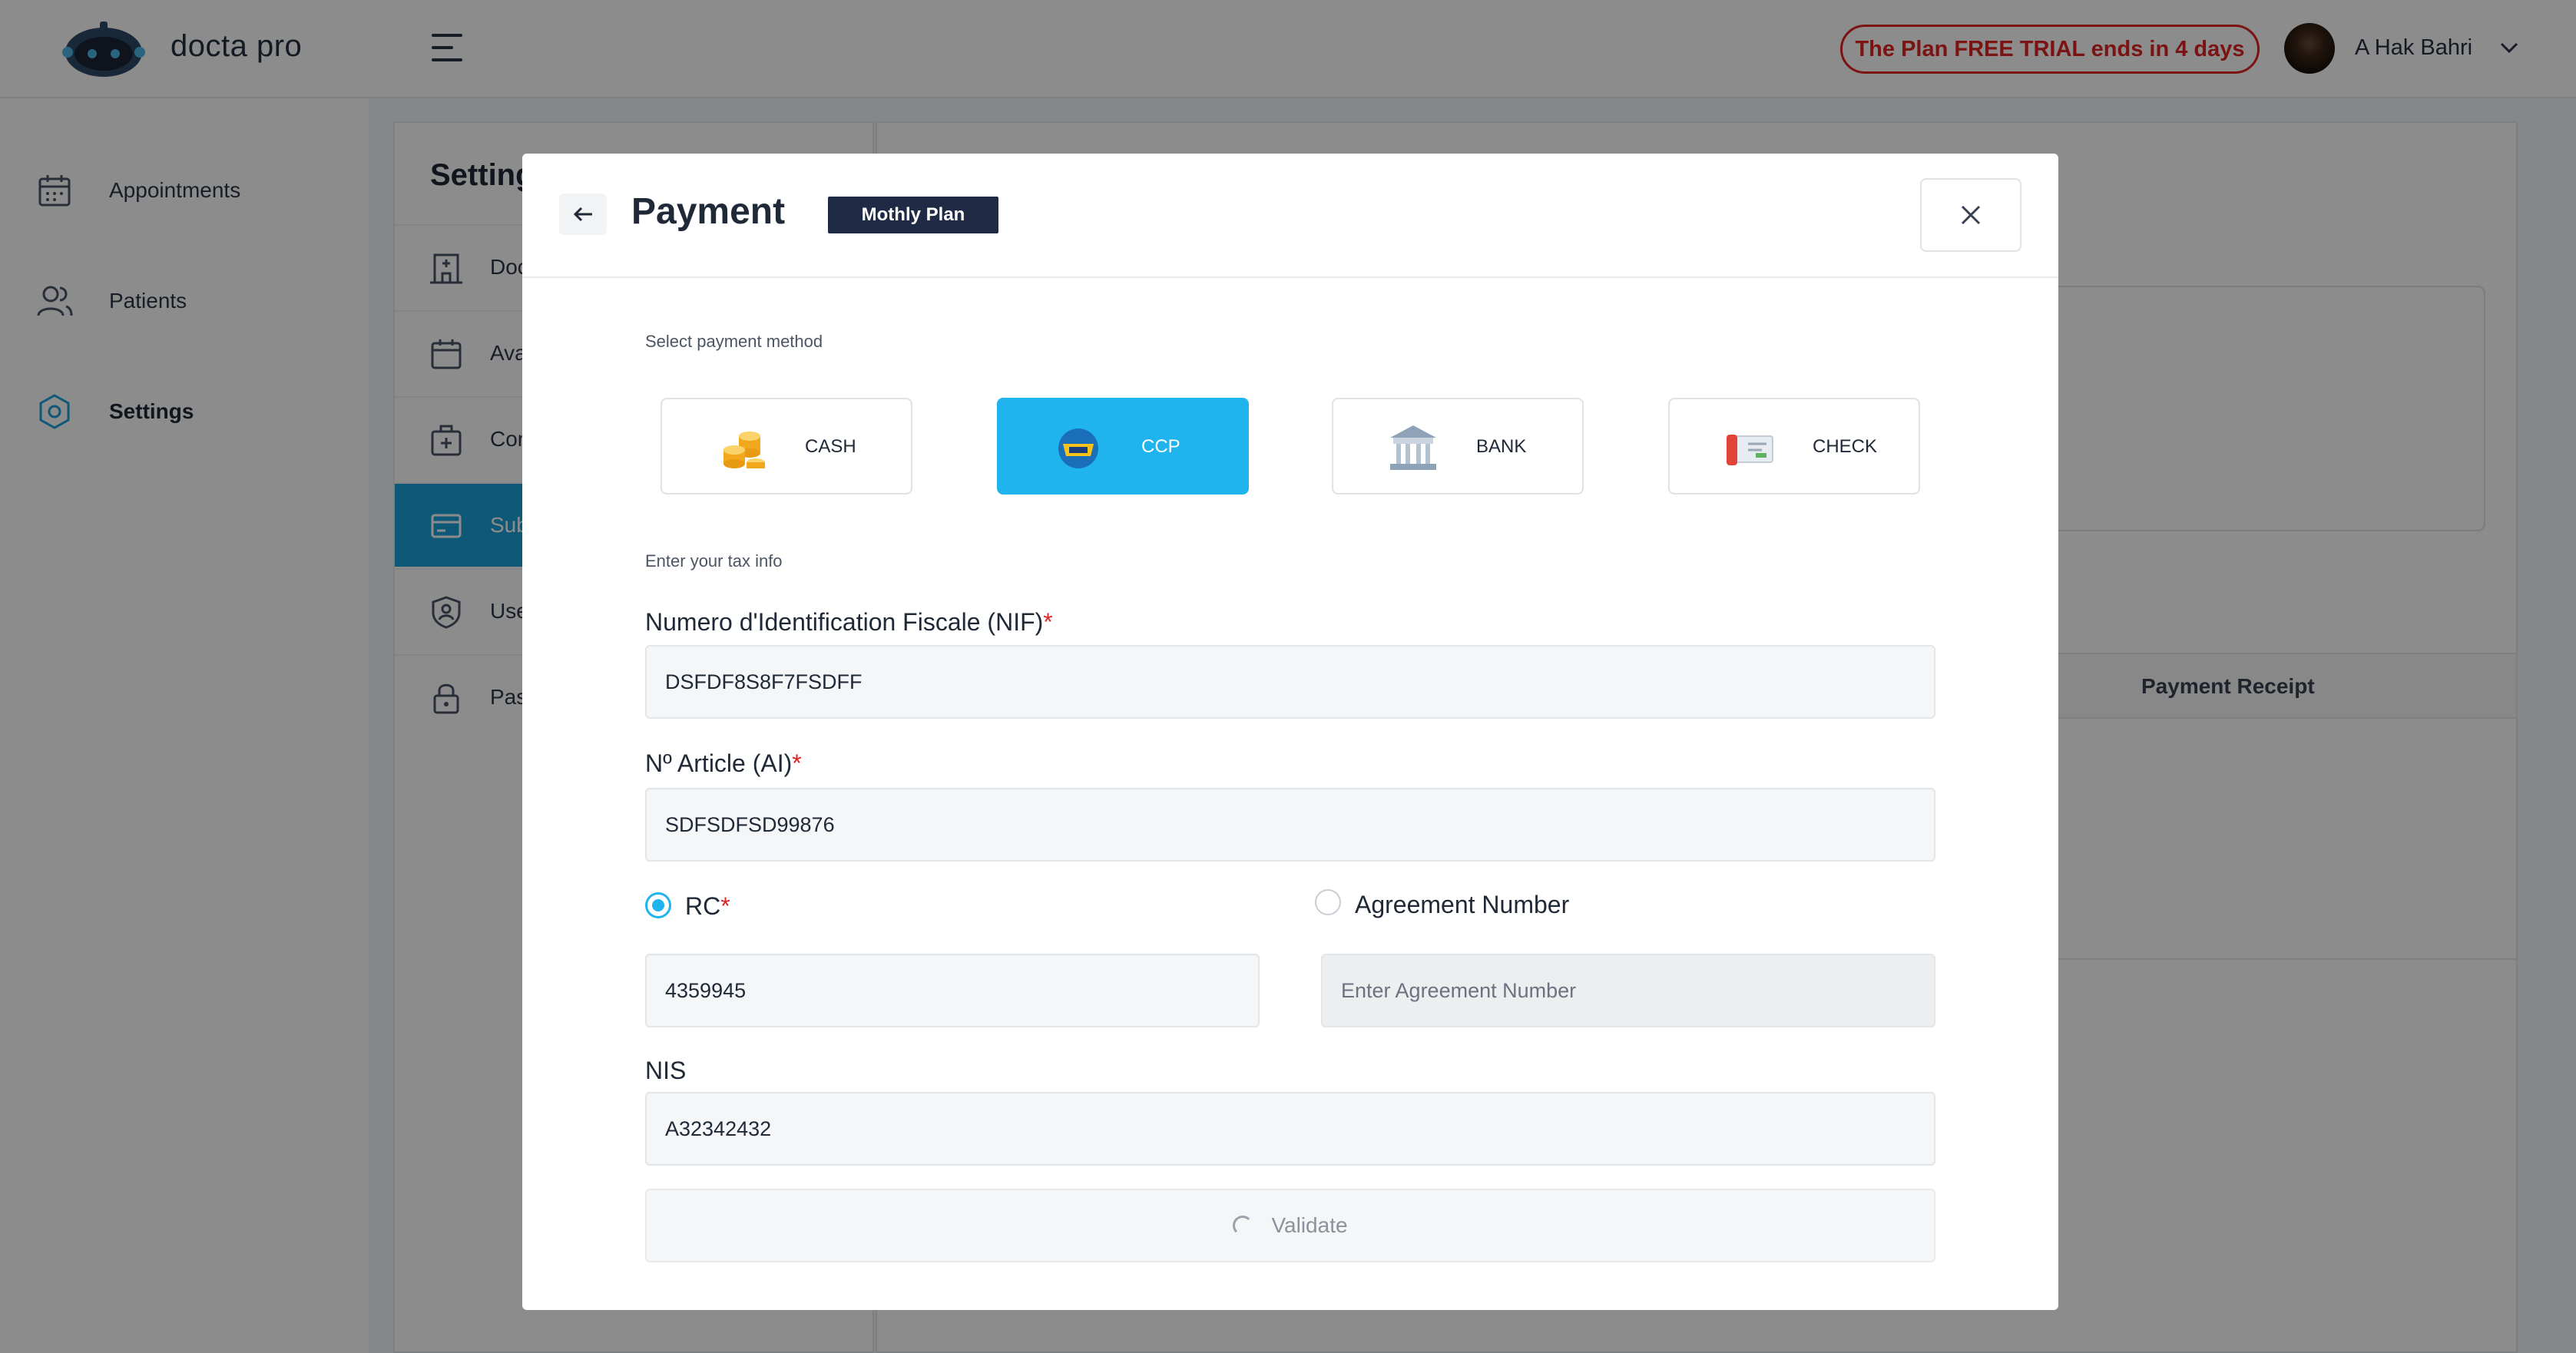  I want to click on payment-method-bank: BANK, so click(1458, 446).